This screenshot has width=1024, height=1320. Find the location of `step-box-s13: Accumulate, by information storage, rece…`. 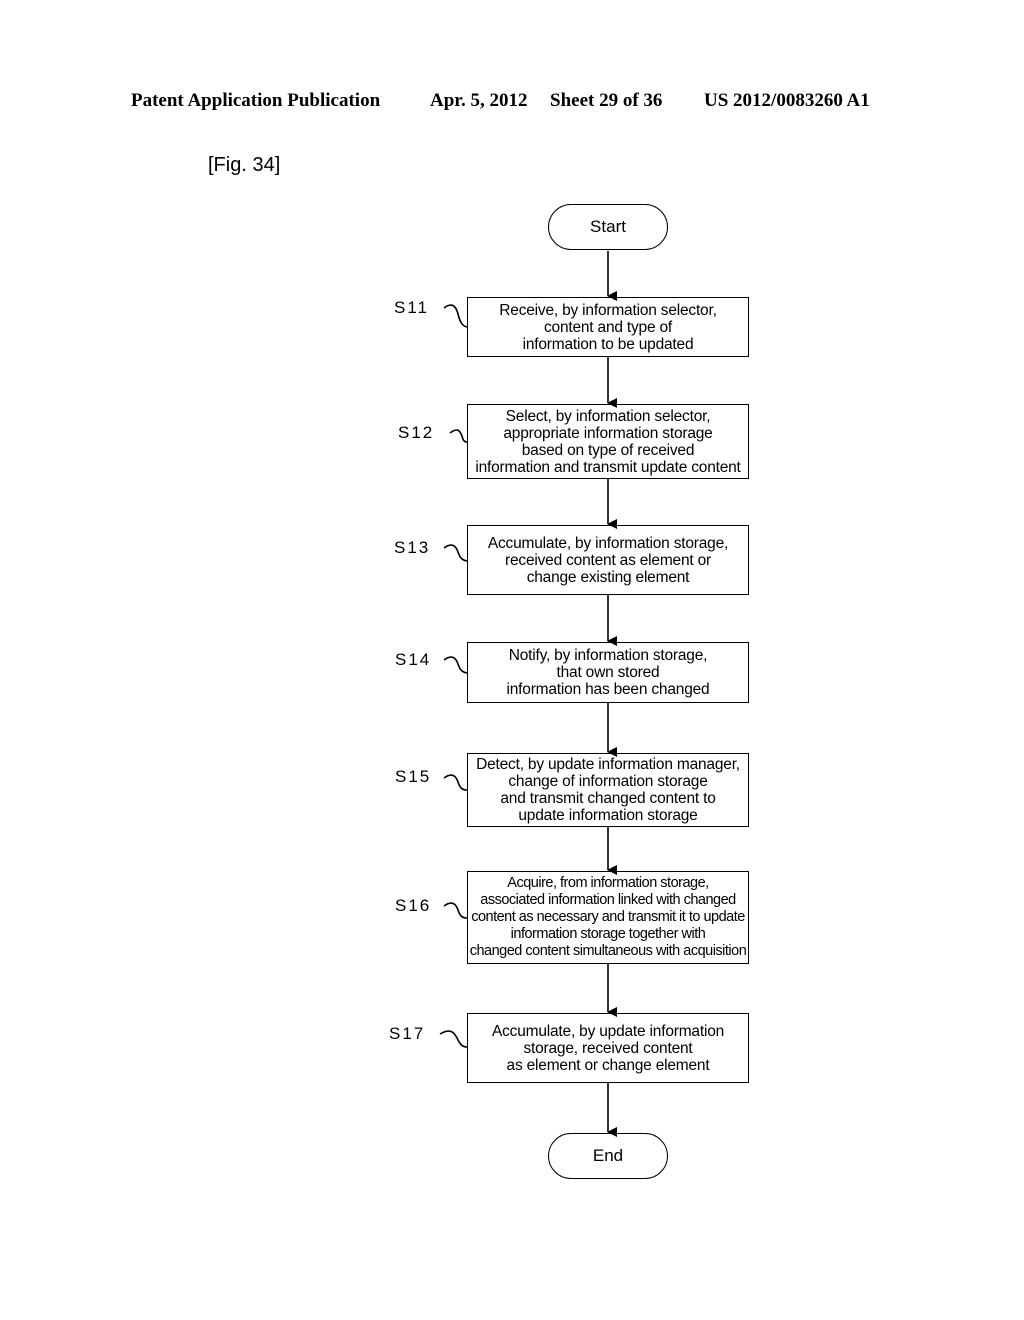

step-box-s13: Accumulate, by information storage, rece… is located at coordinates (608, 560).